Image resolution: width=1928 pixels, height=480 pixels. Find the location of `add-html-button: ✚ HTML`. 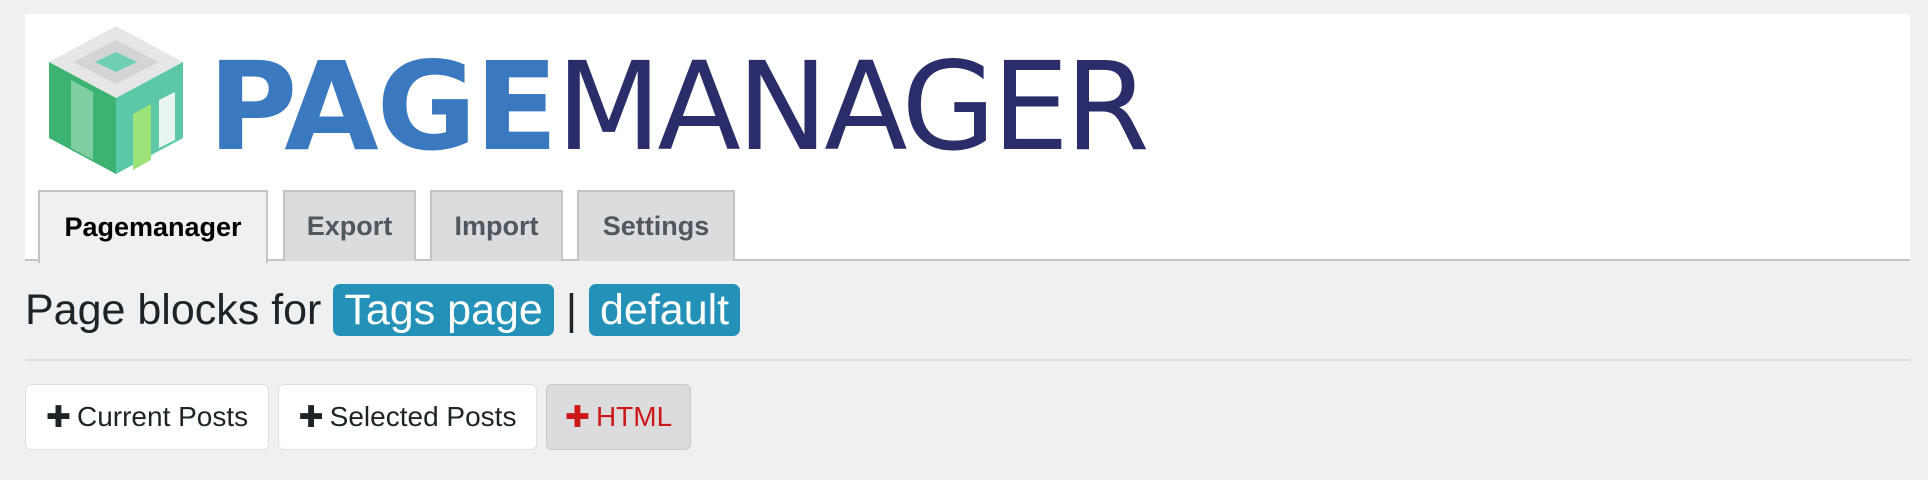

add-html-button: ✚ HTML is located at coordinates (618, 417).